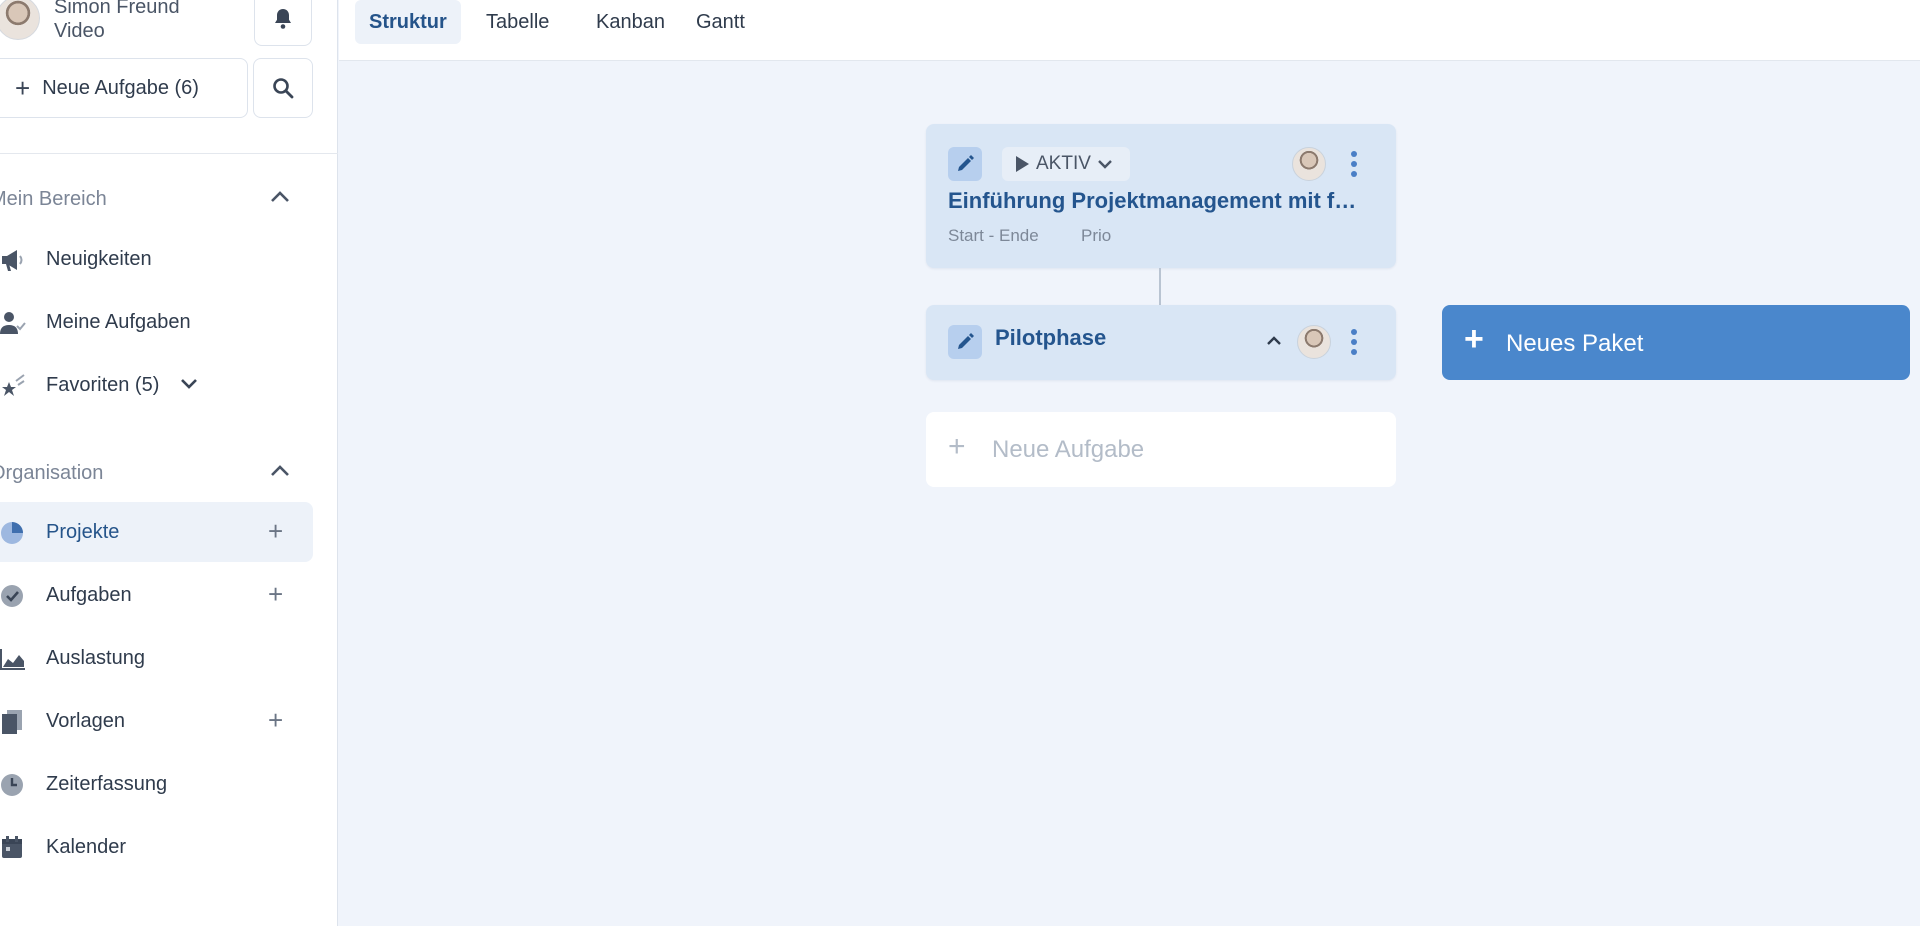  What do you see at coordinates (1160, 286) in the screenshot?
I see `tree-connector` at bounding box center [1160, 286].